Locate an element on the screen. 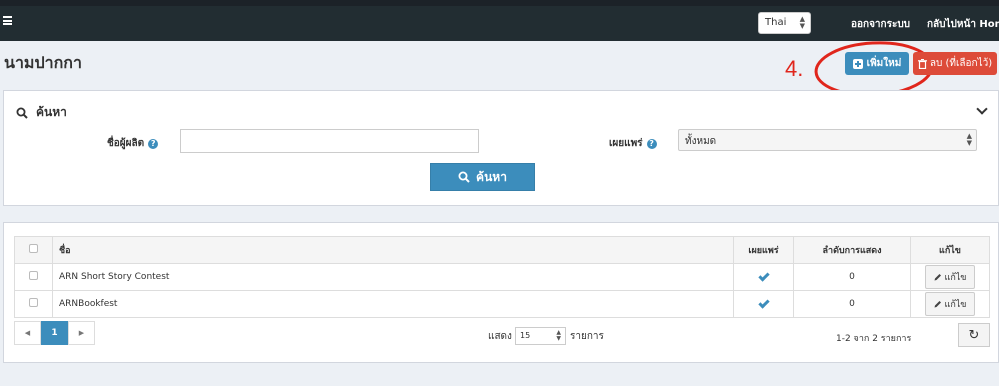 The width and height of the screenshot is (999, 386). search-panel-header: ค้นหา is located at coordinates (41, 112).